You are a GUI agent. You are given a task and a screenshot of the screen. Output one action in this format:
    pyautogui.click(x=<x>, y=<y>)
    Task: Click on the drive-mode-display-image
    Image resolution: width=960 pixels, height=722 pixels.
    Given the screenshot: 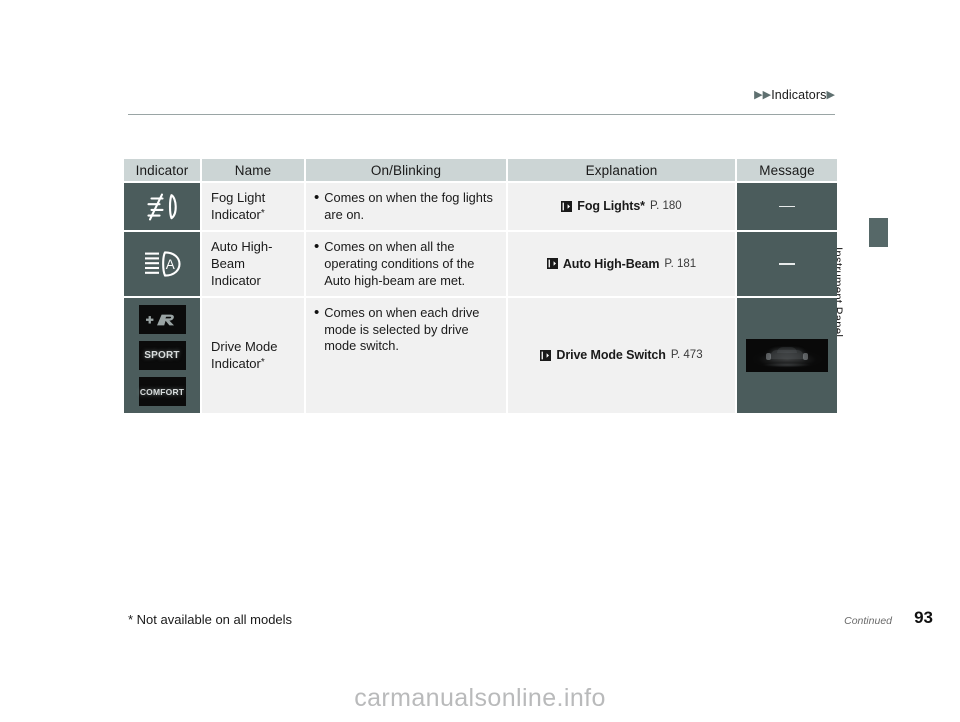 What is the action you would take?
    pyautogui.click(x=787, y=356)
    